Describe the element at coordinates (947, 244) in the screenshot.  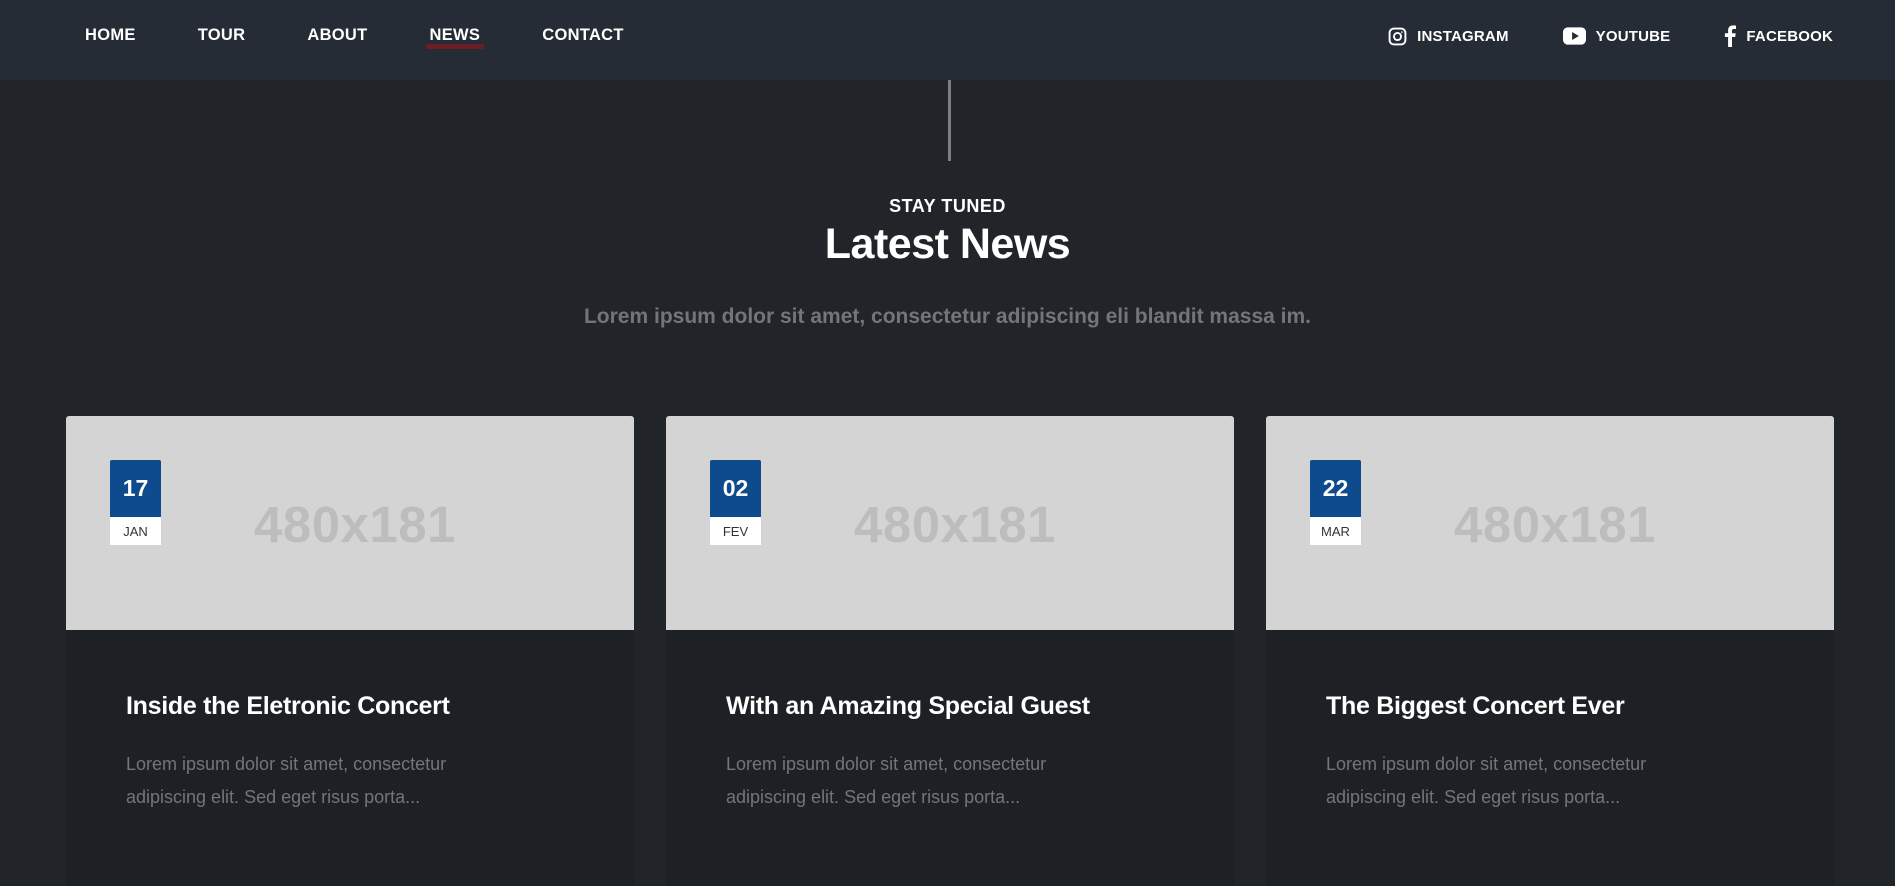
I see `section-title: Latest News` at that location.